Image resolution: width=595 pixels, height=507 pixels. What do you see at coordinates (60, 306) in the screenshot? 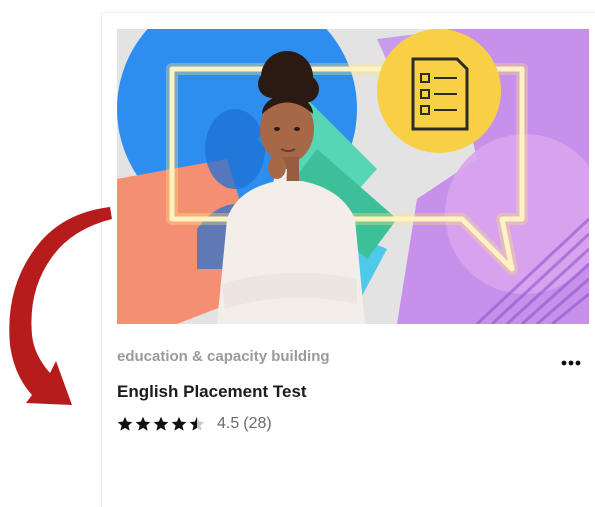
I see `curved-arrow-icon` at bounding box center [60, 306].